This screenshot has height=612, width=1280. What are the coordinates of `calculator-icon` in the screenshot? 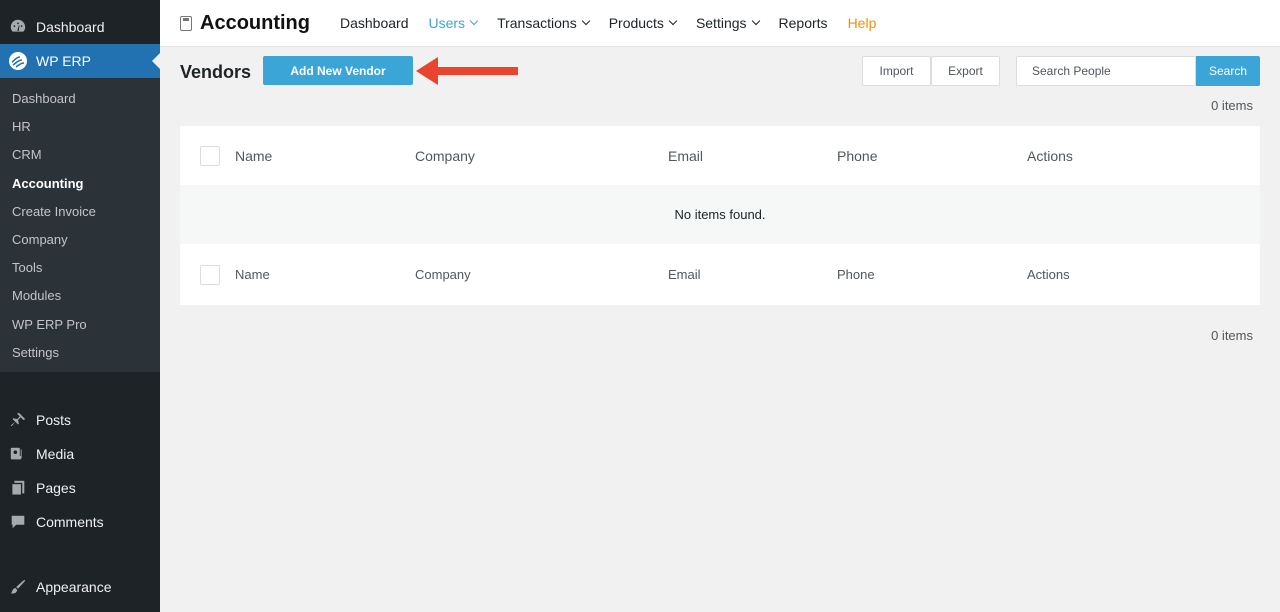 It's located at (186, 23).